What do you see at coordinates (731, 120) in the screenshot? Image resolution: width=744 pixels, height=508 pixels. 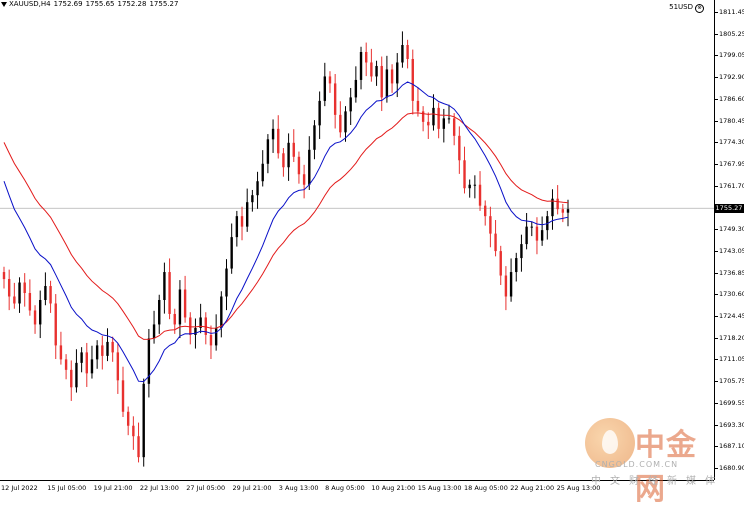 I see `price-label: 1780.45` at bounding box center [731, 120].